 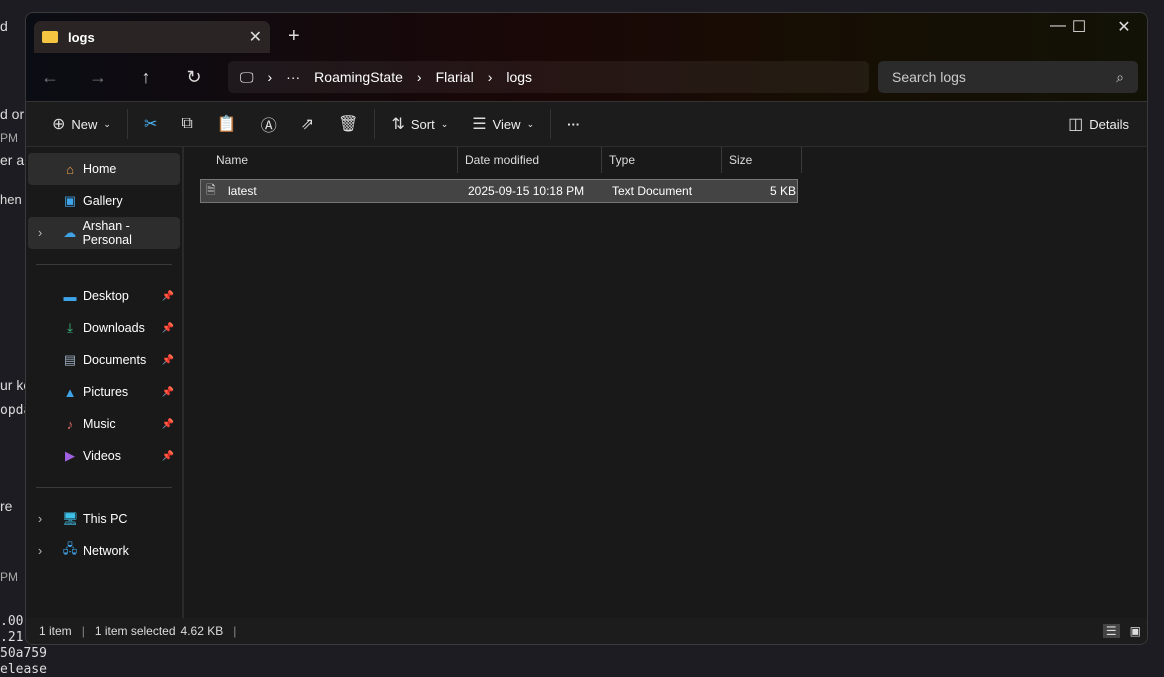 I want to click on up-button: ↑, so click(x=146, y=77).